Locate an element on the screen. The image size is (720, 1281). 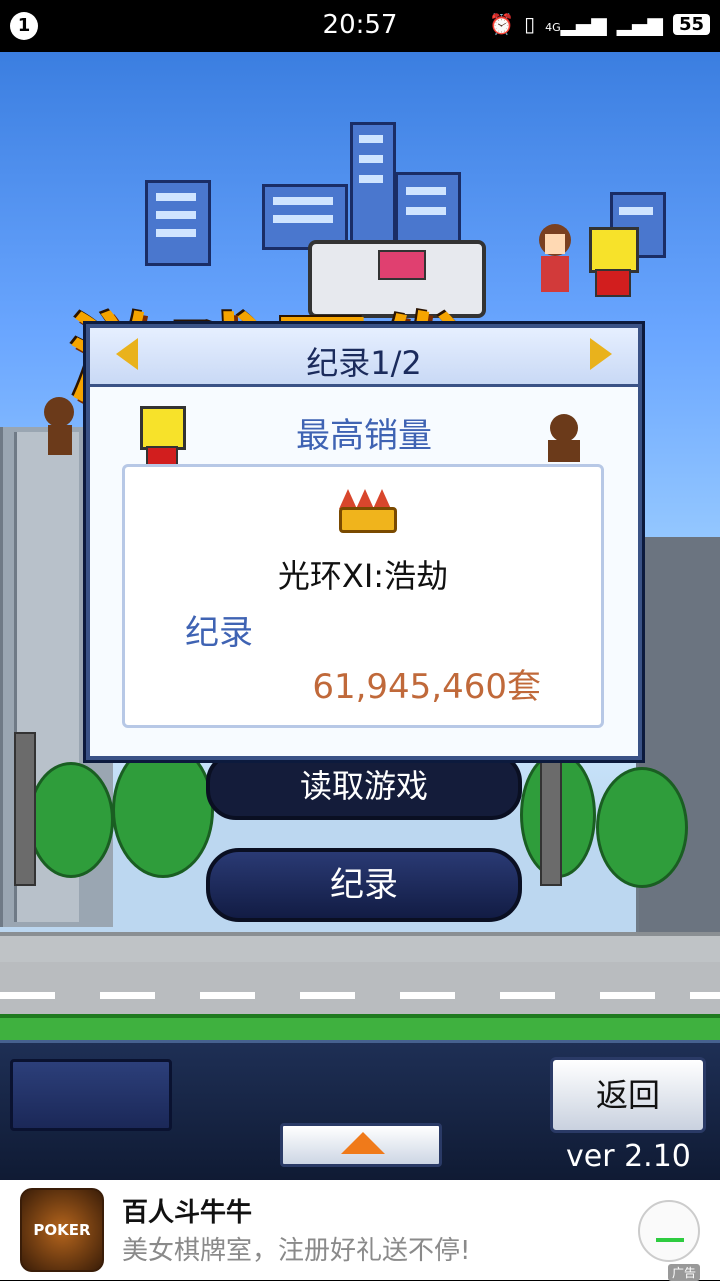
record-label: 纪录 is located at coordinates (219, 633).